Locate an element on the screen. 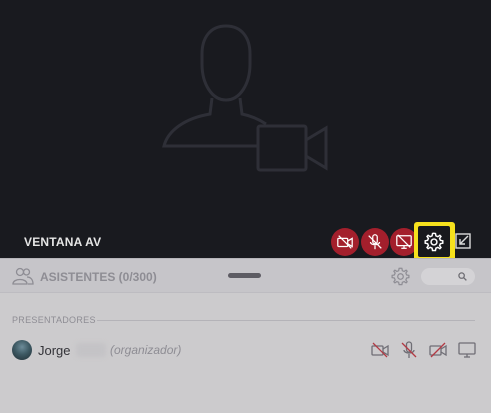 The width and height of the screenshot is (491, 413). attendees-search-input is located at coordinates (448, 276).